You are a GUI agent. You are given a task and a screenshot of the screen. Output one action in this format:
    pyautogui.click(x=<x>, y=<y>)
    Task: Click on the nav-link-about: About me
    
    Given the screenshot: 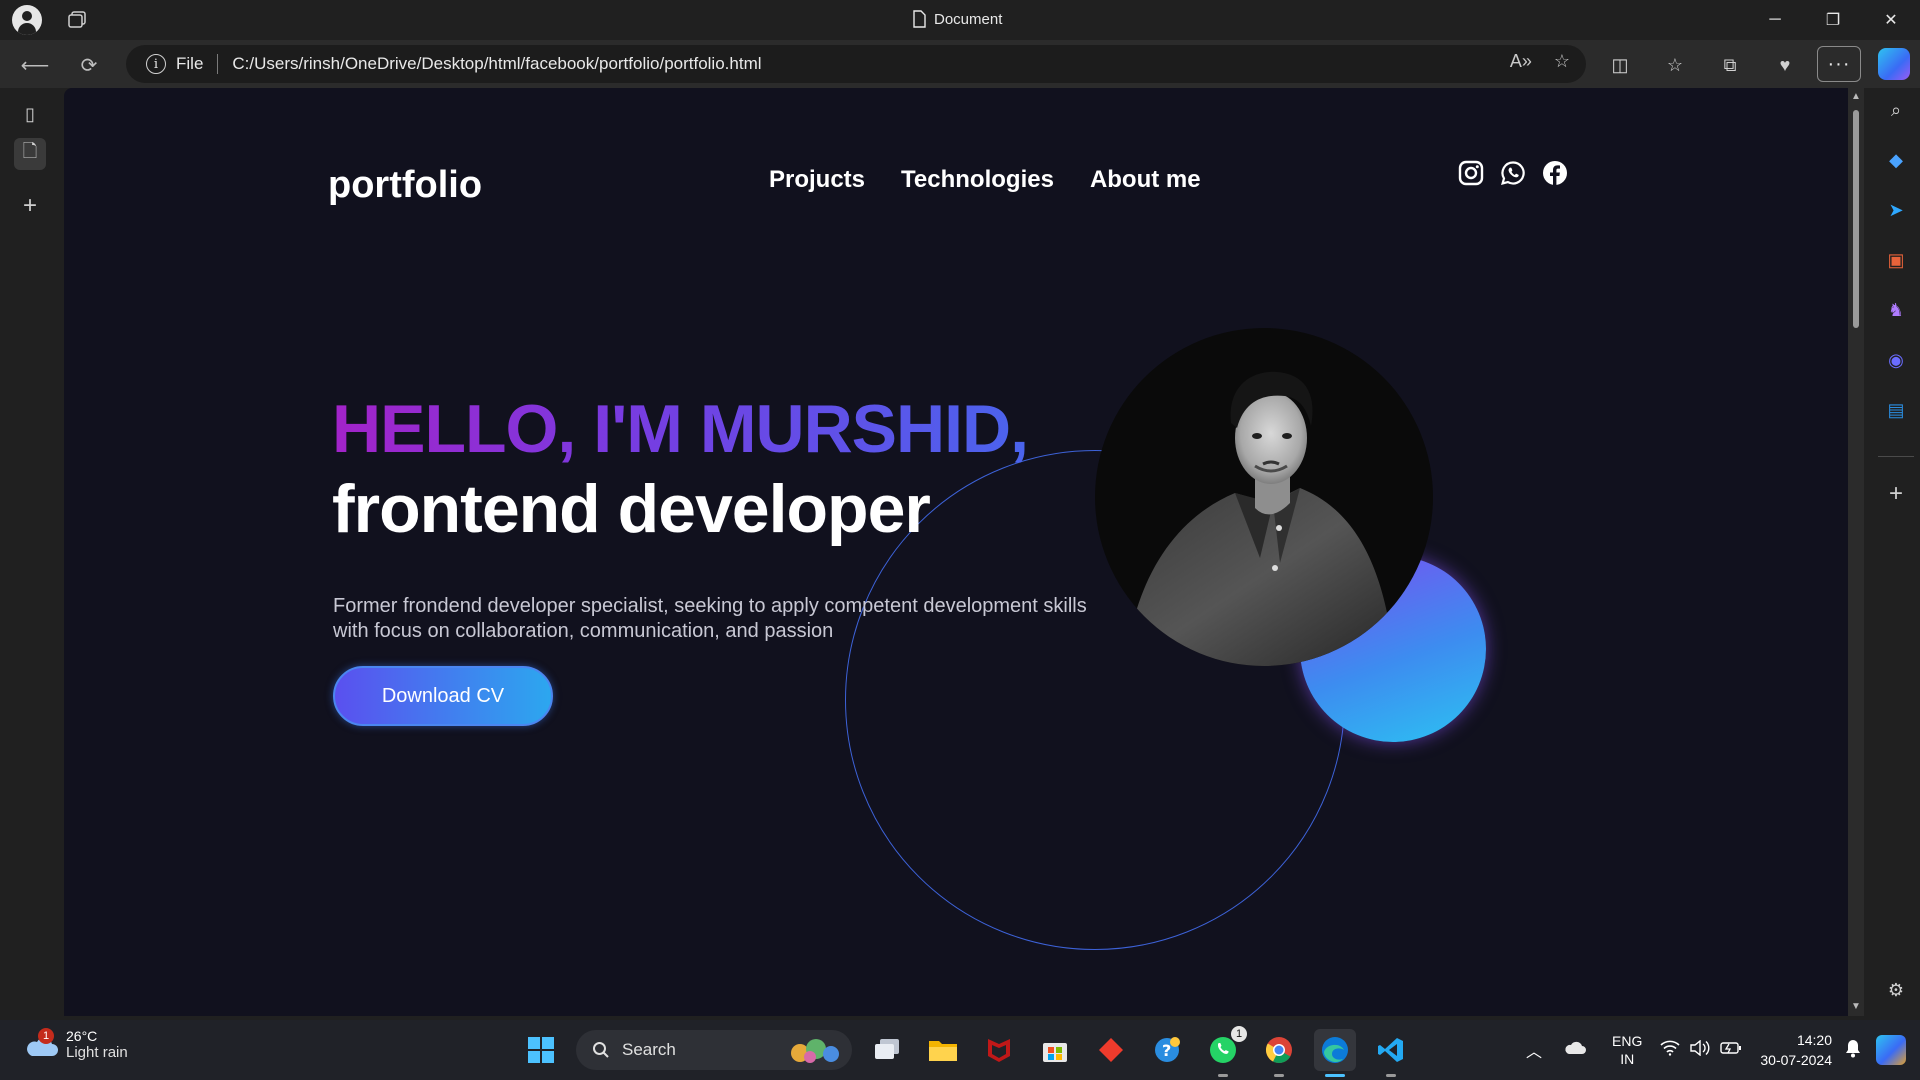 What is the action you would take?
    pyautogui.click(x=1145, y=180)
    